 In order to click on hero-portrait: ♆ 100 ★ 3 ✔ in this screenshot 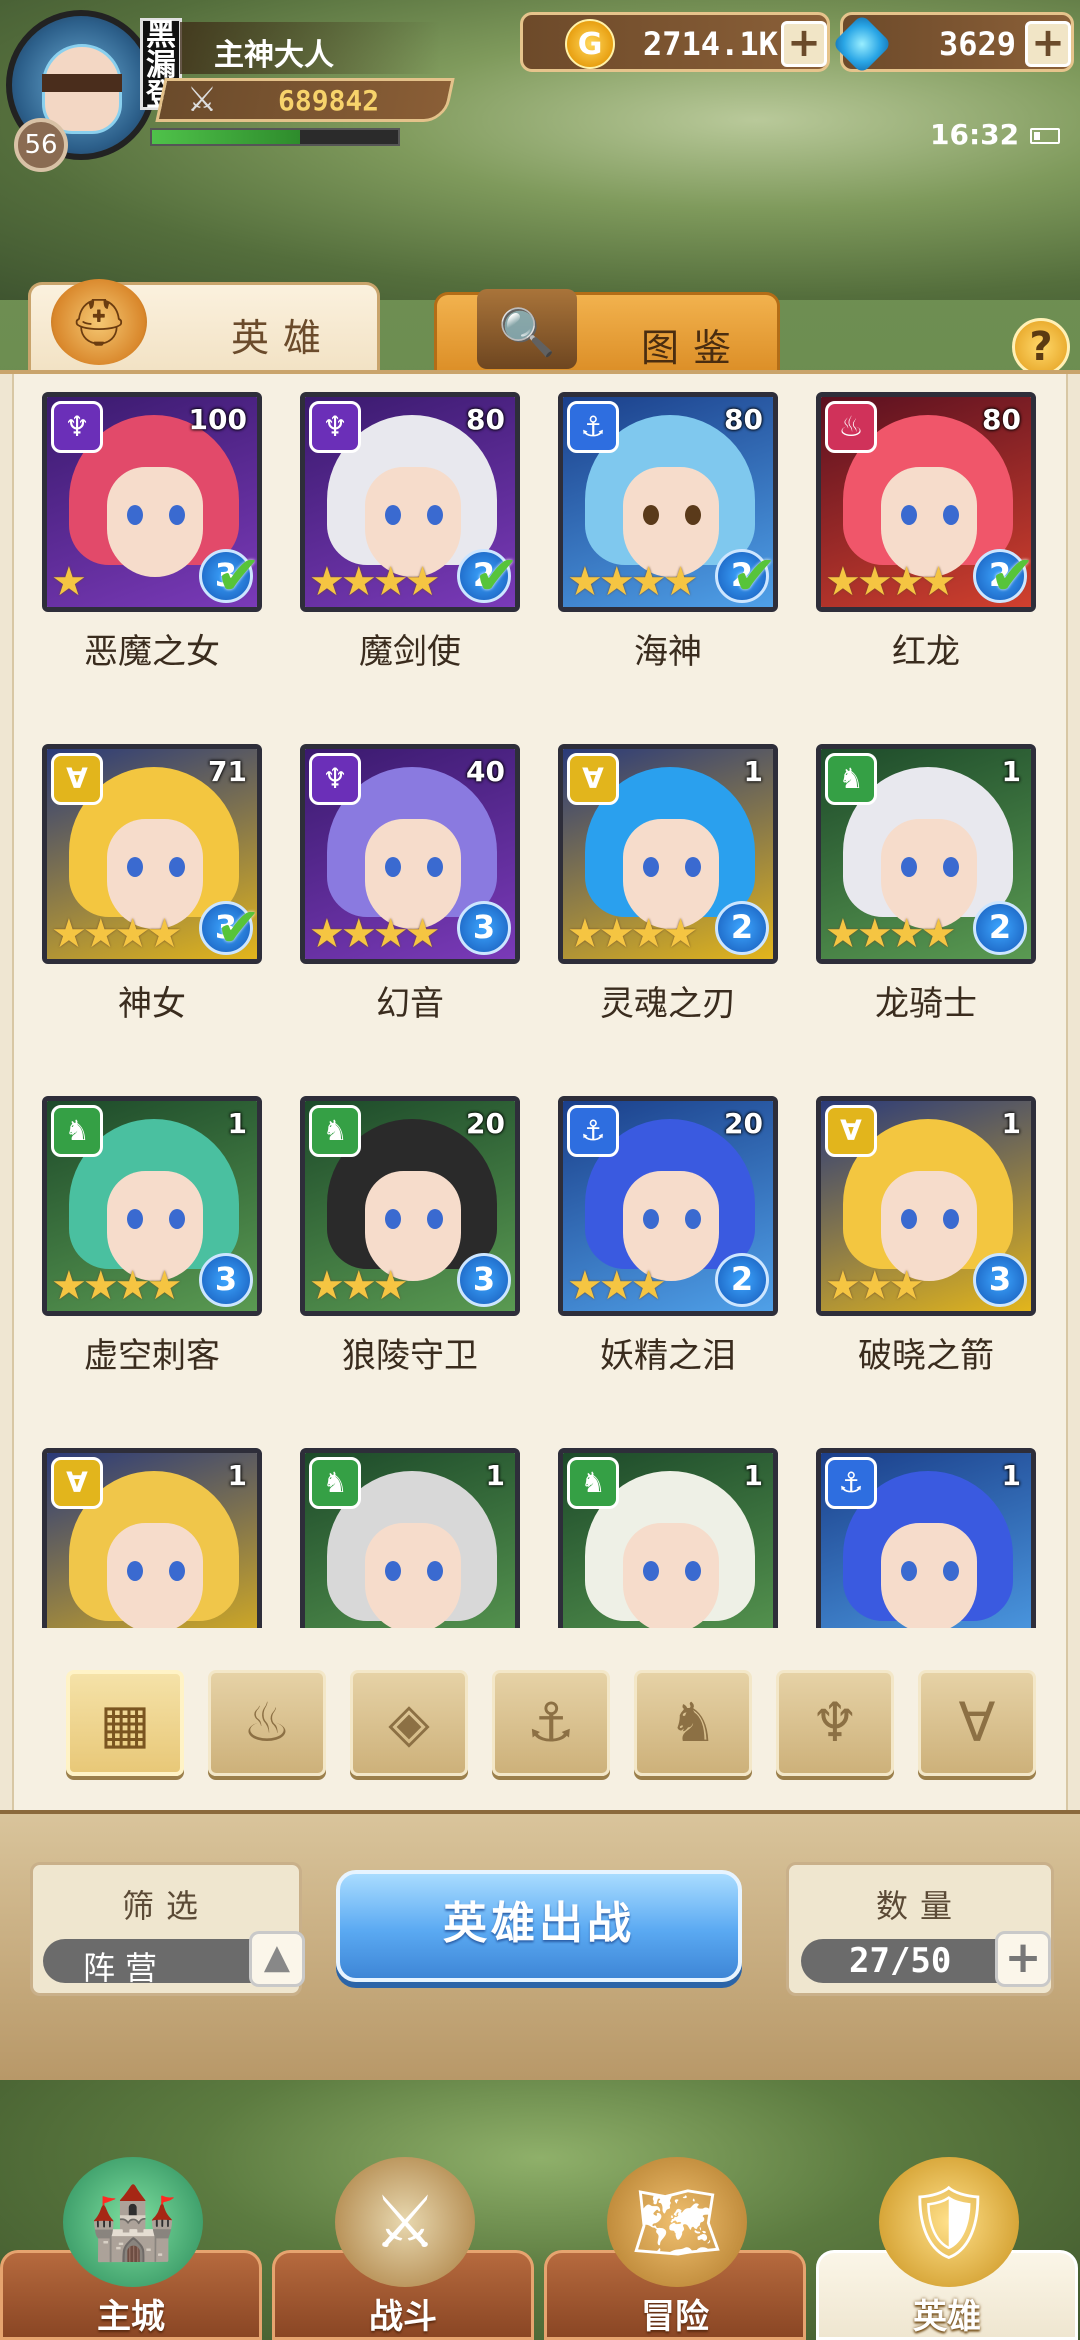, I will do `click(152, 502)`.